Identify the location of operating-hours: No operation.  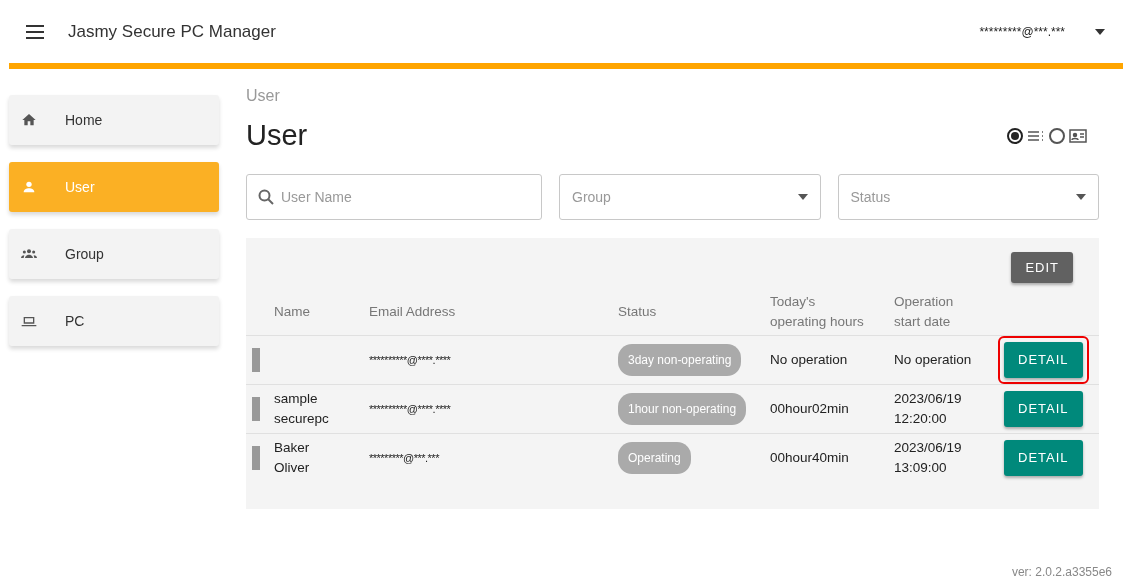
(809, 359).